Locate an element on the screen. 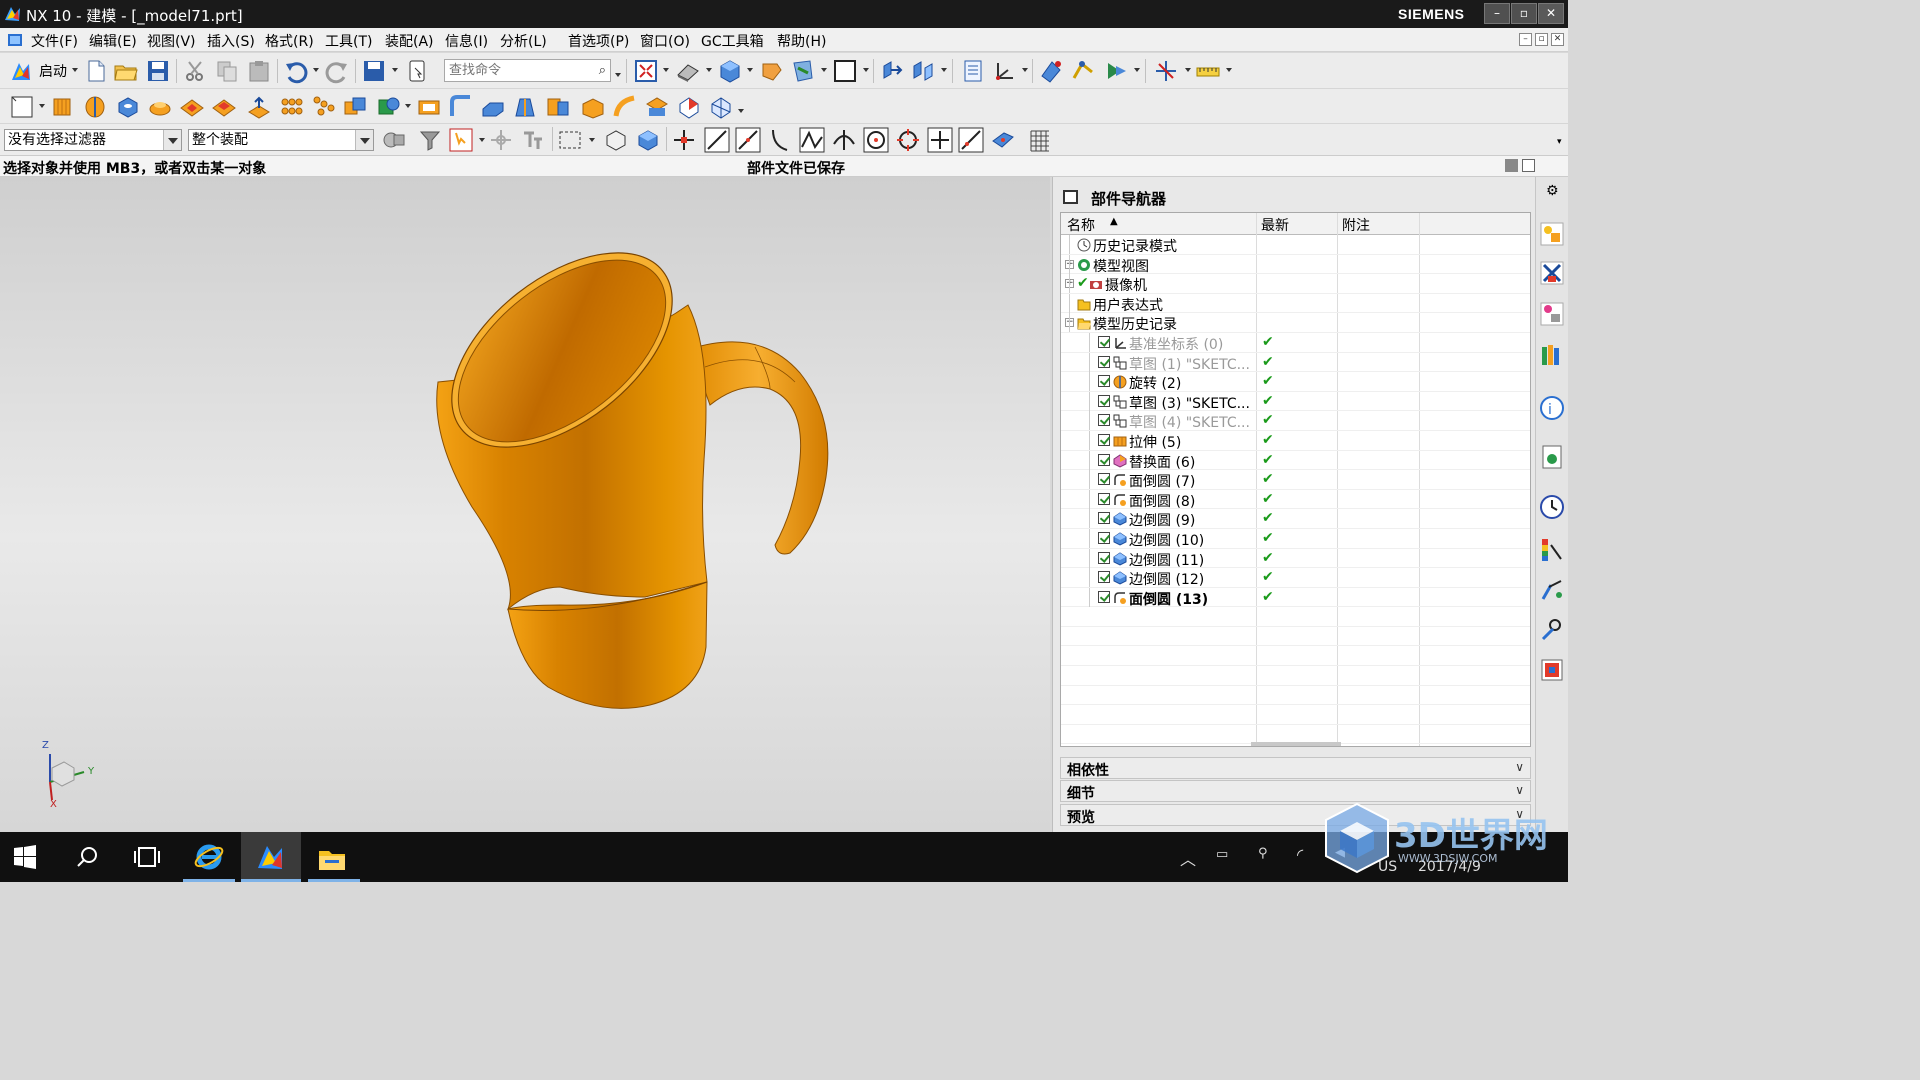 The height and width of the screenshot is (1080, 1920). tree-row: 草图 (3) "SKETC... ✔ is located at coordinates (1295, 401).